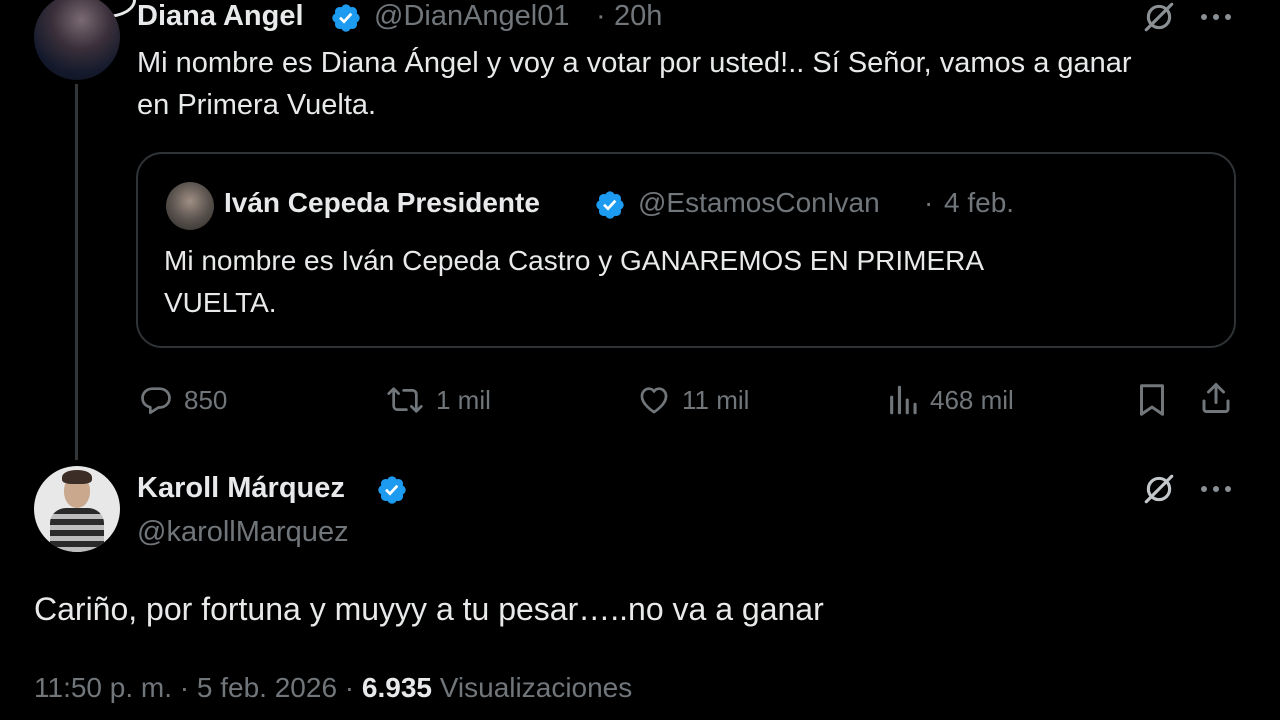 This screenshot has height=720, width=1280. What do you see at coordinates (532, 687) in the screenshot?
I see `views-label: Visualizaciones` at bounding box center [532, 687].